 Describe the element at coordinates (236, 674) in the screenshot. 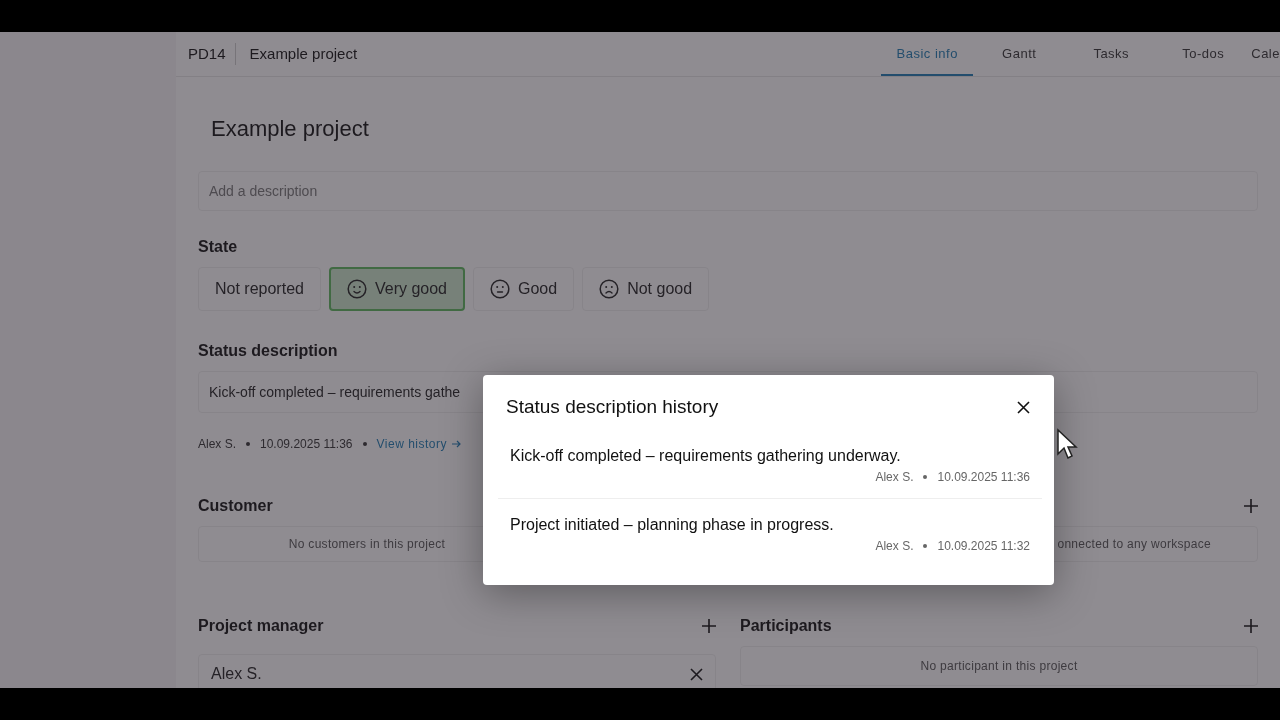

I see `person-name: Alex S.` at that location.